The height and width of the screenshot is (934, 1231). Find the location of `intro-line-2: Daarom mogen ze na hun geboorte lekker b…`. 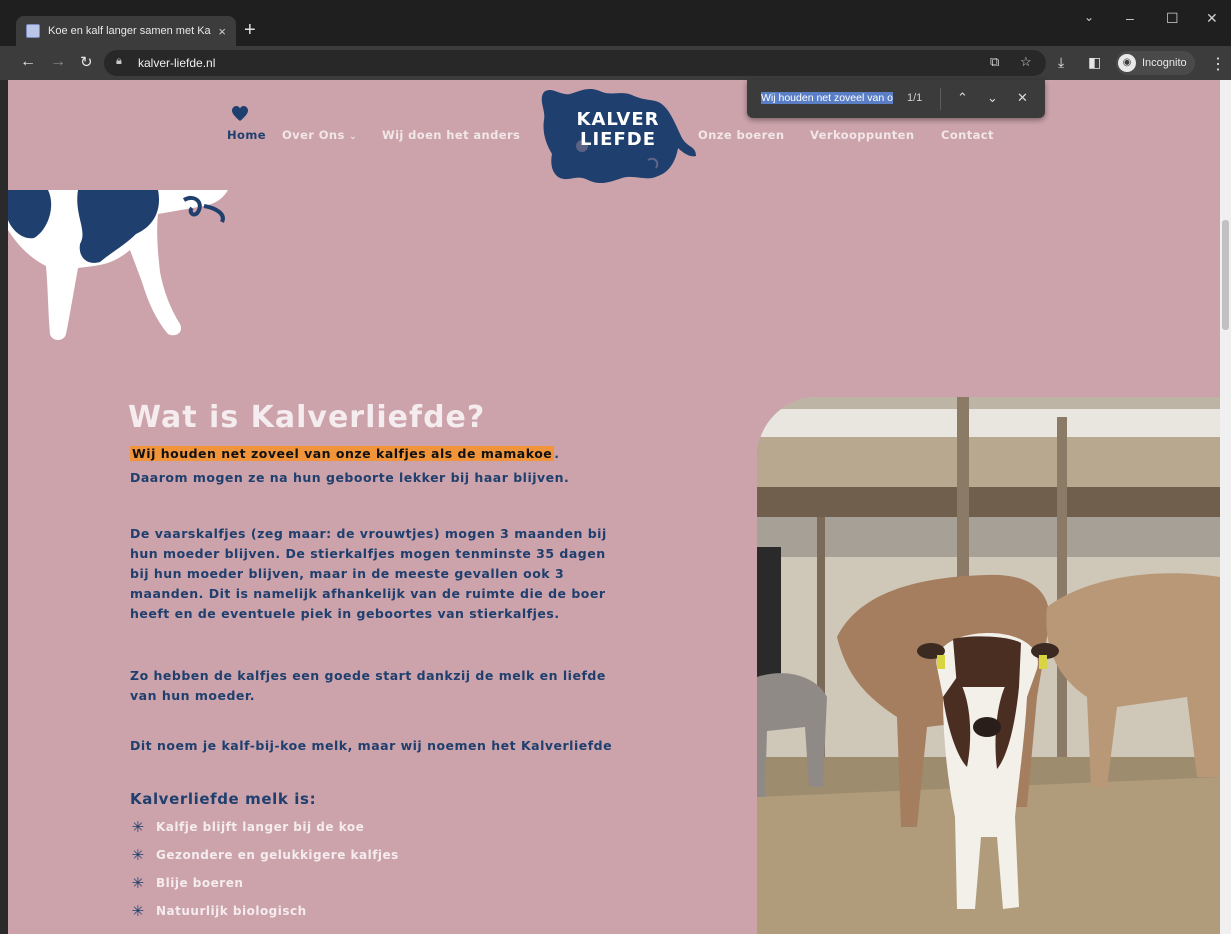

intro-line-2: Daarom mogen ze na hun geboorte lekker b… is located at coordinates (350, 477).